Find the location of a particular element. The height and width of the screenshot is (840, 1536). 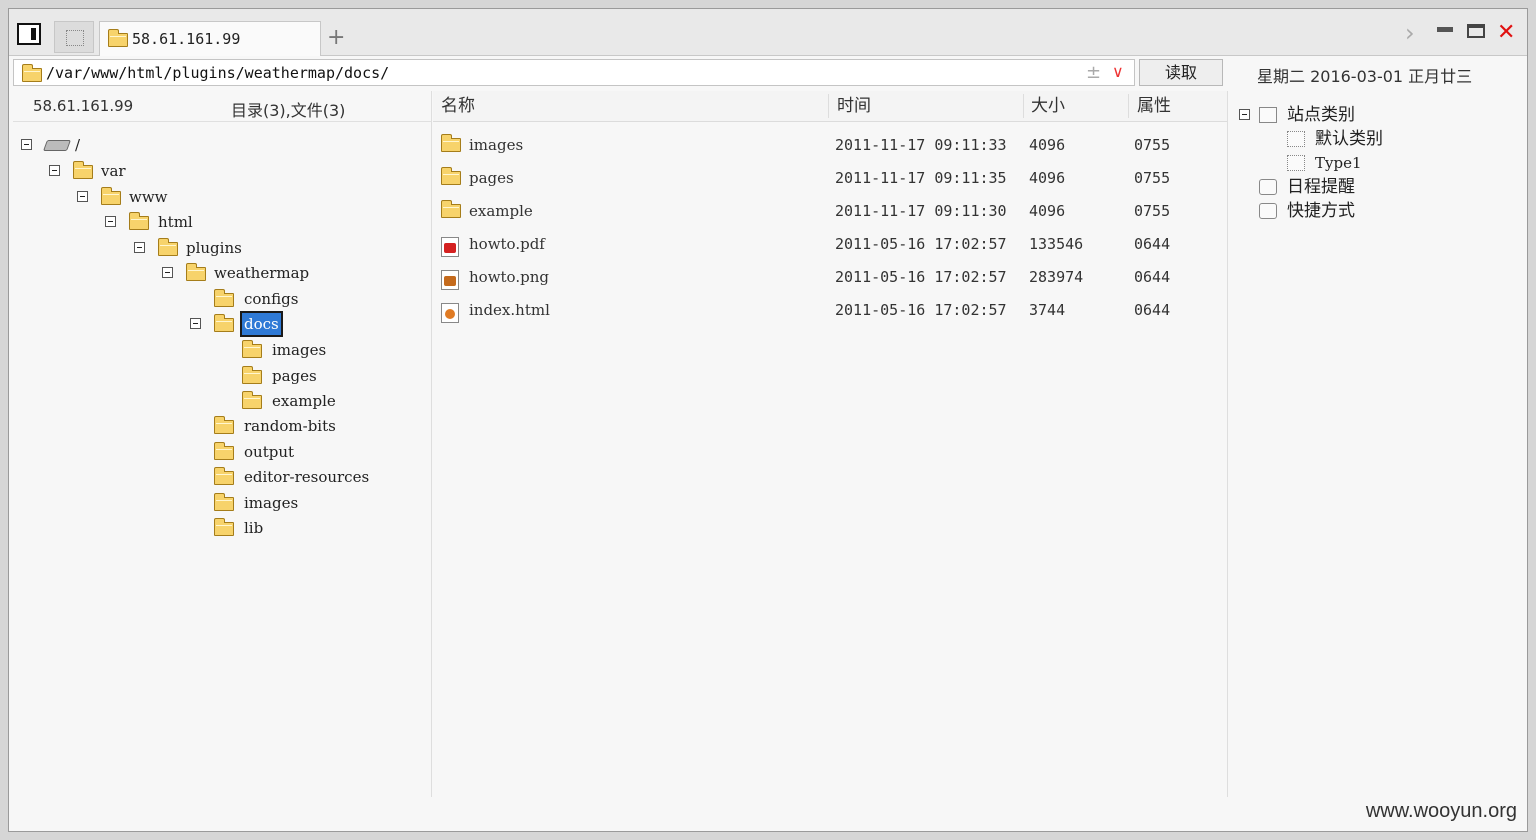

tree-node-label: var is located at coordinates (113, 171).